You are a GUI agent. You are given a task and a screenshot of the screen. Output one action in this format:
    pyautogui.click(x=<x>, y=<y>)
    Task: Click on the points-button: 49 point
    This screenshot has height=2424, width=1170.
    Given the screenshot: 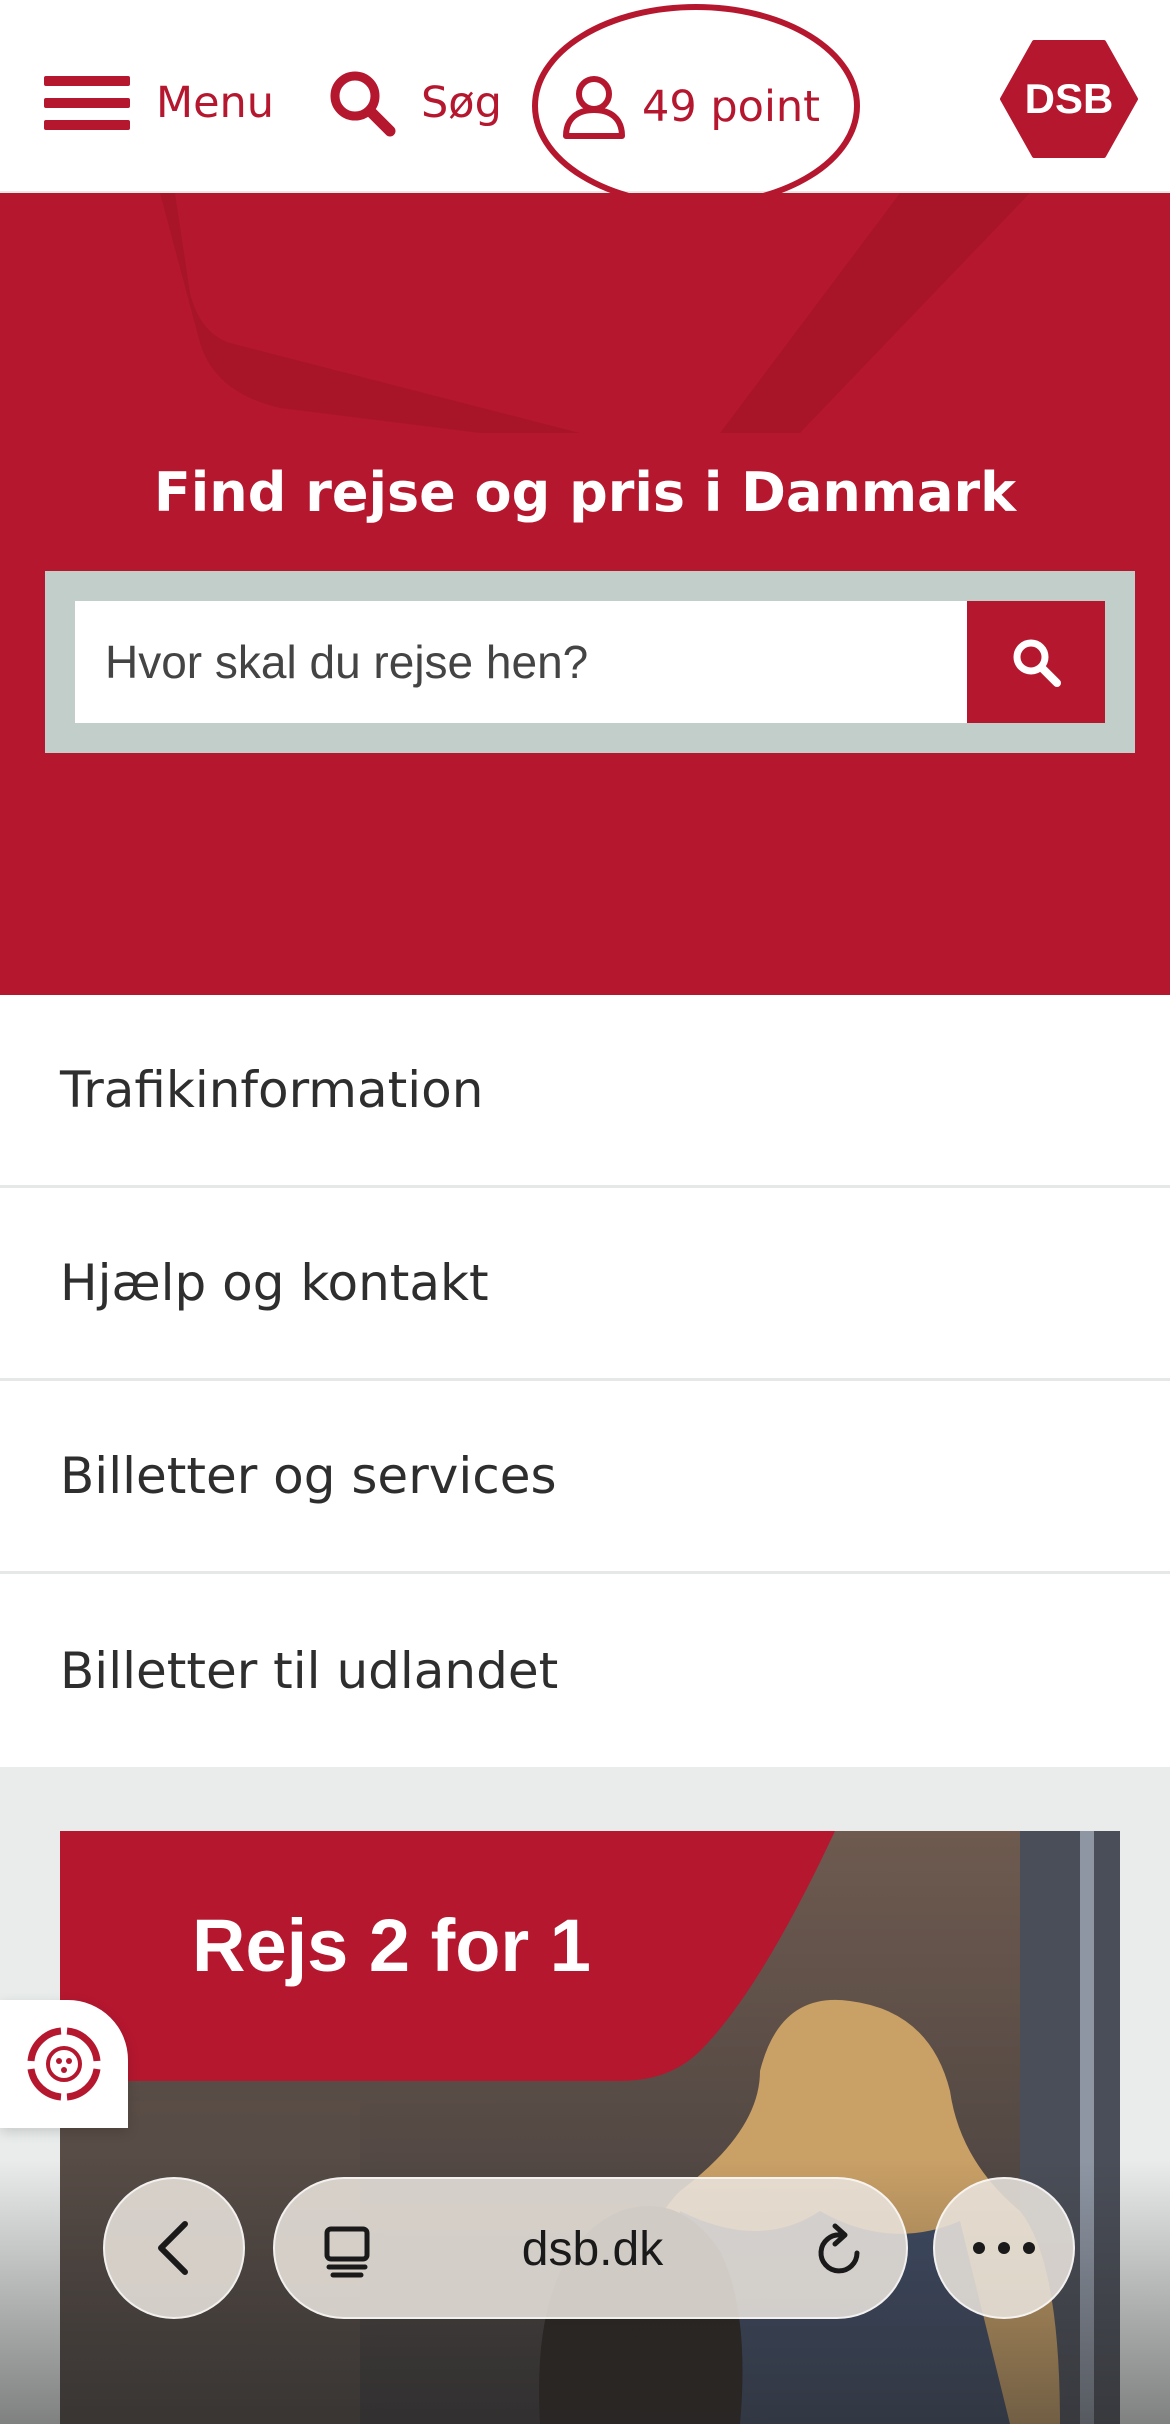 What is the action you would take?
    pyautogui.click(x=696, y=106)
    